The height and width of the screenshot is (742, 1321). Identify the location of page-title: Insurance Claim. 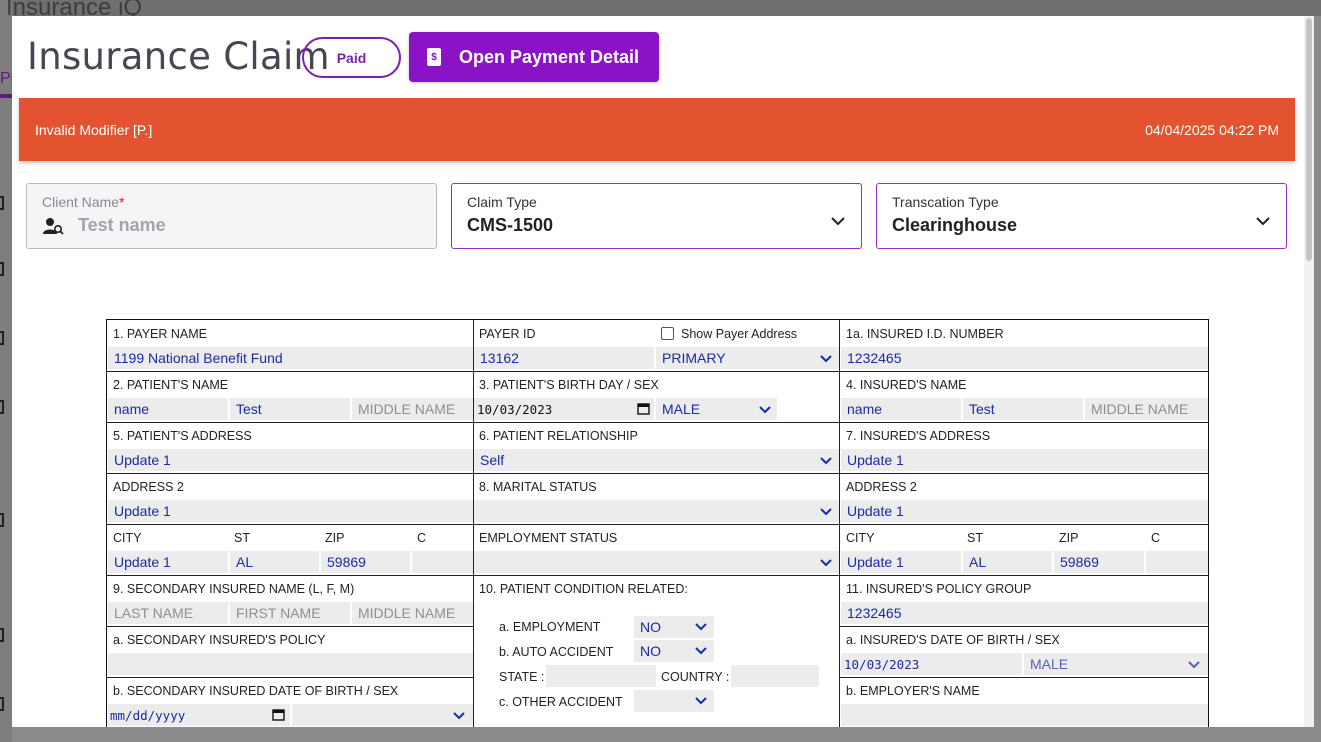
(178, 56).